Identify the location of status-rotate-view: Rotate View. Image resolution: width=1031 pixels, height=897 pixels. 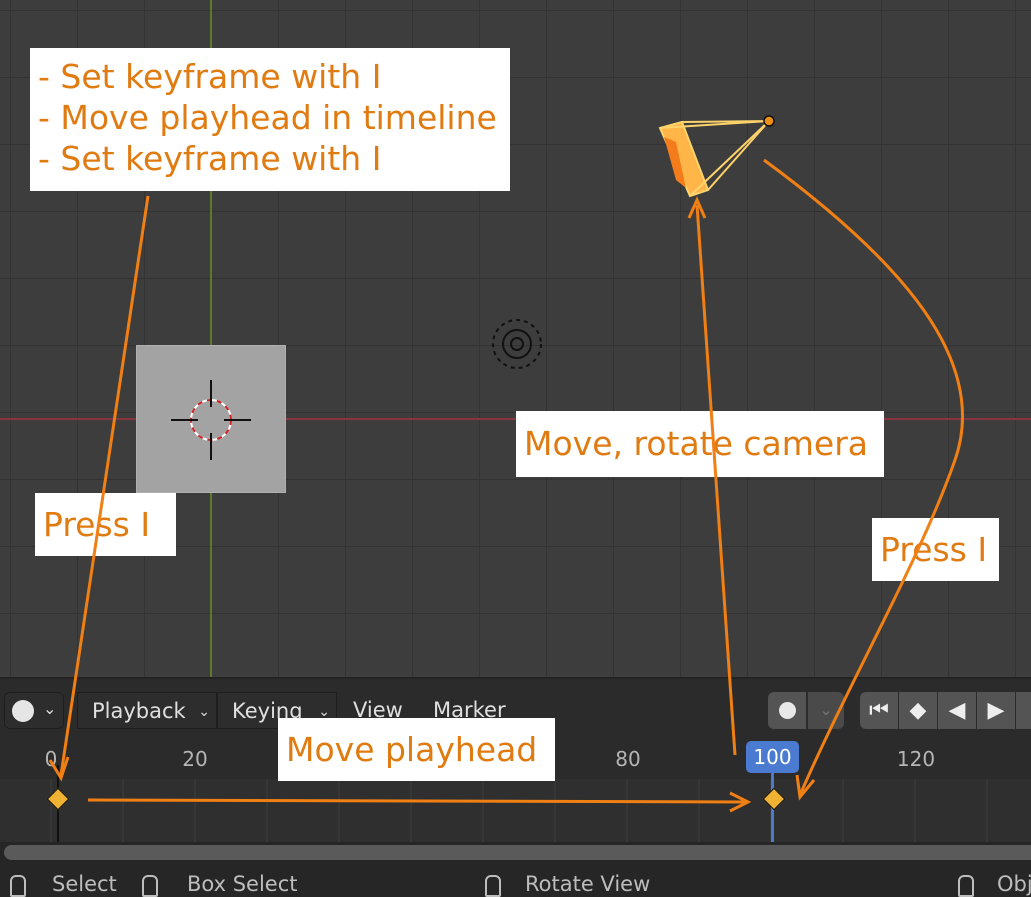
(588, 884).